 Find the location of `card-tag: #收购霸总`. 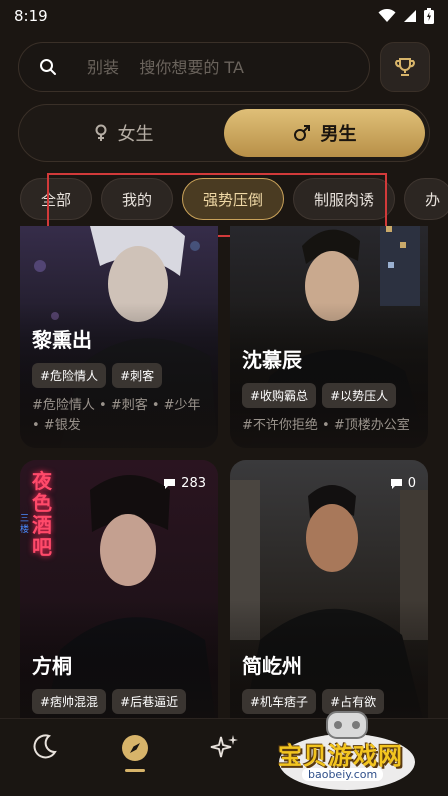

card-tag: #收购霸总 is located at coordinates (279, 395).